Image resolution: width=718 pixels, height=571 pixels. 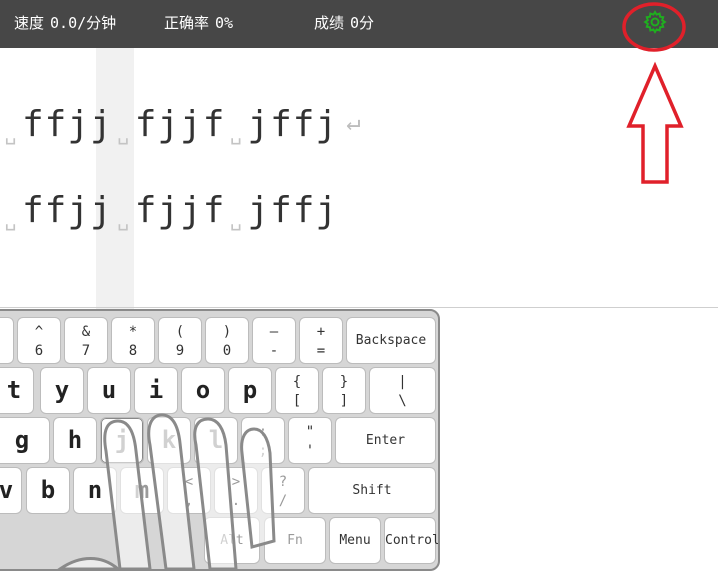 I want to click on key-shift-char: *, so click(x=133, y=332).